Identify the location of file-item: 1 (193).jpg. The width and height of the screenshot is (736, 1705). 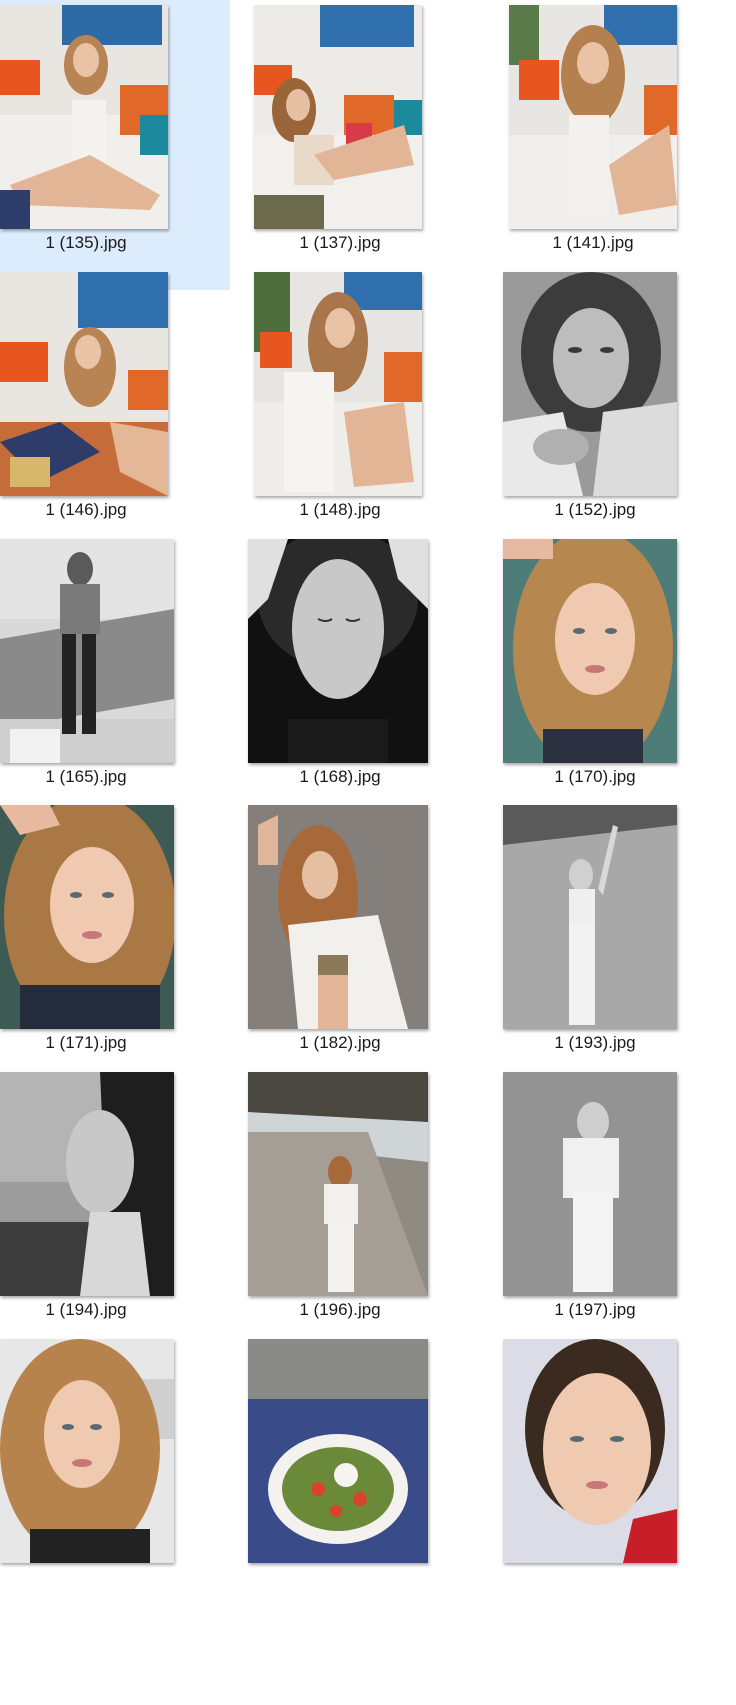
(619, 946).